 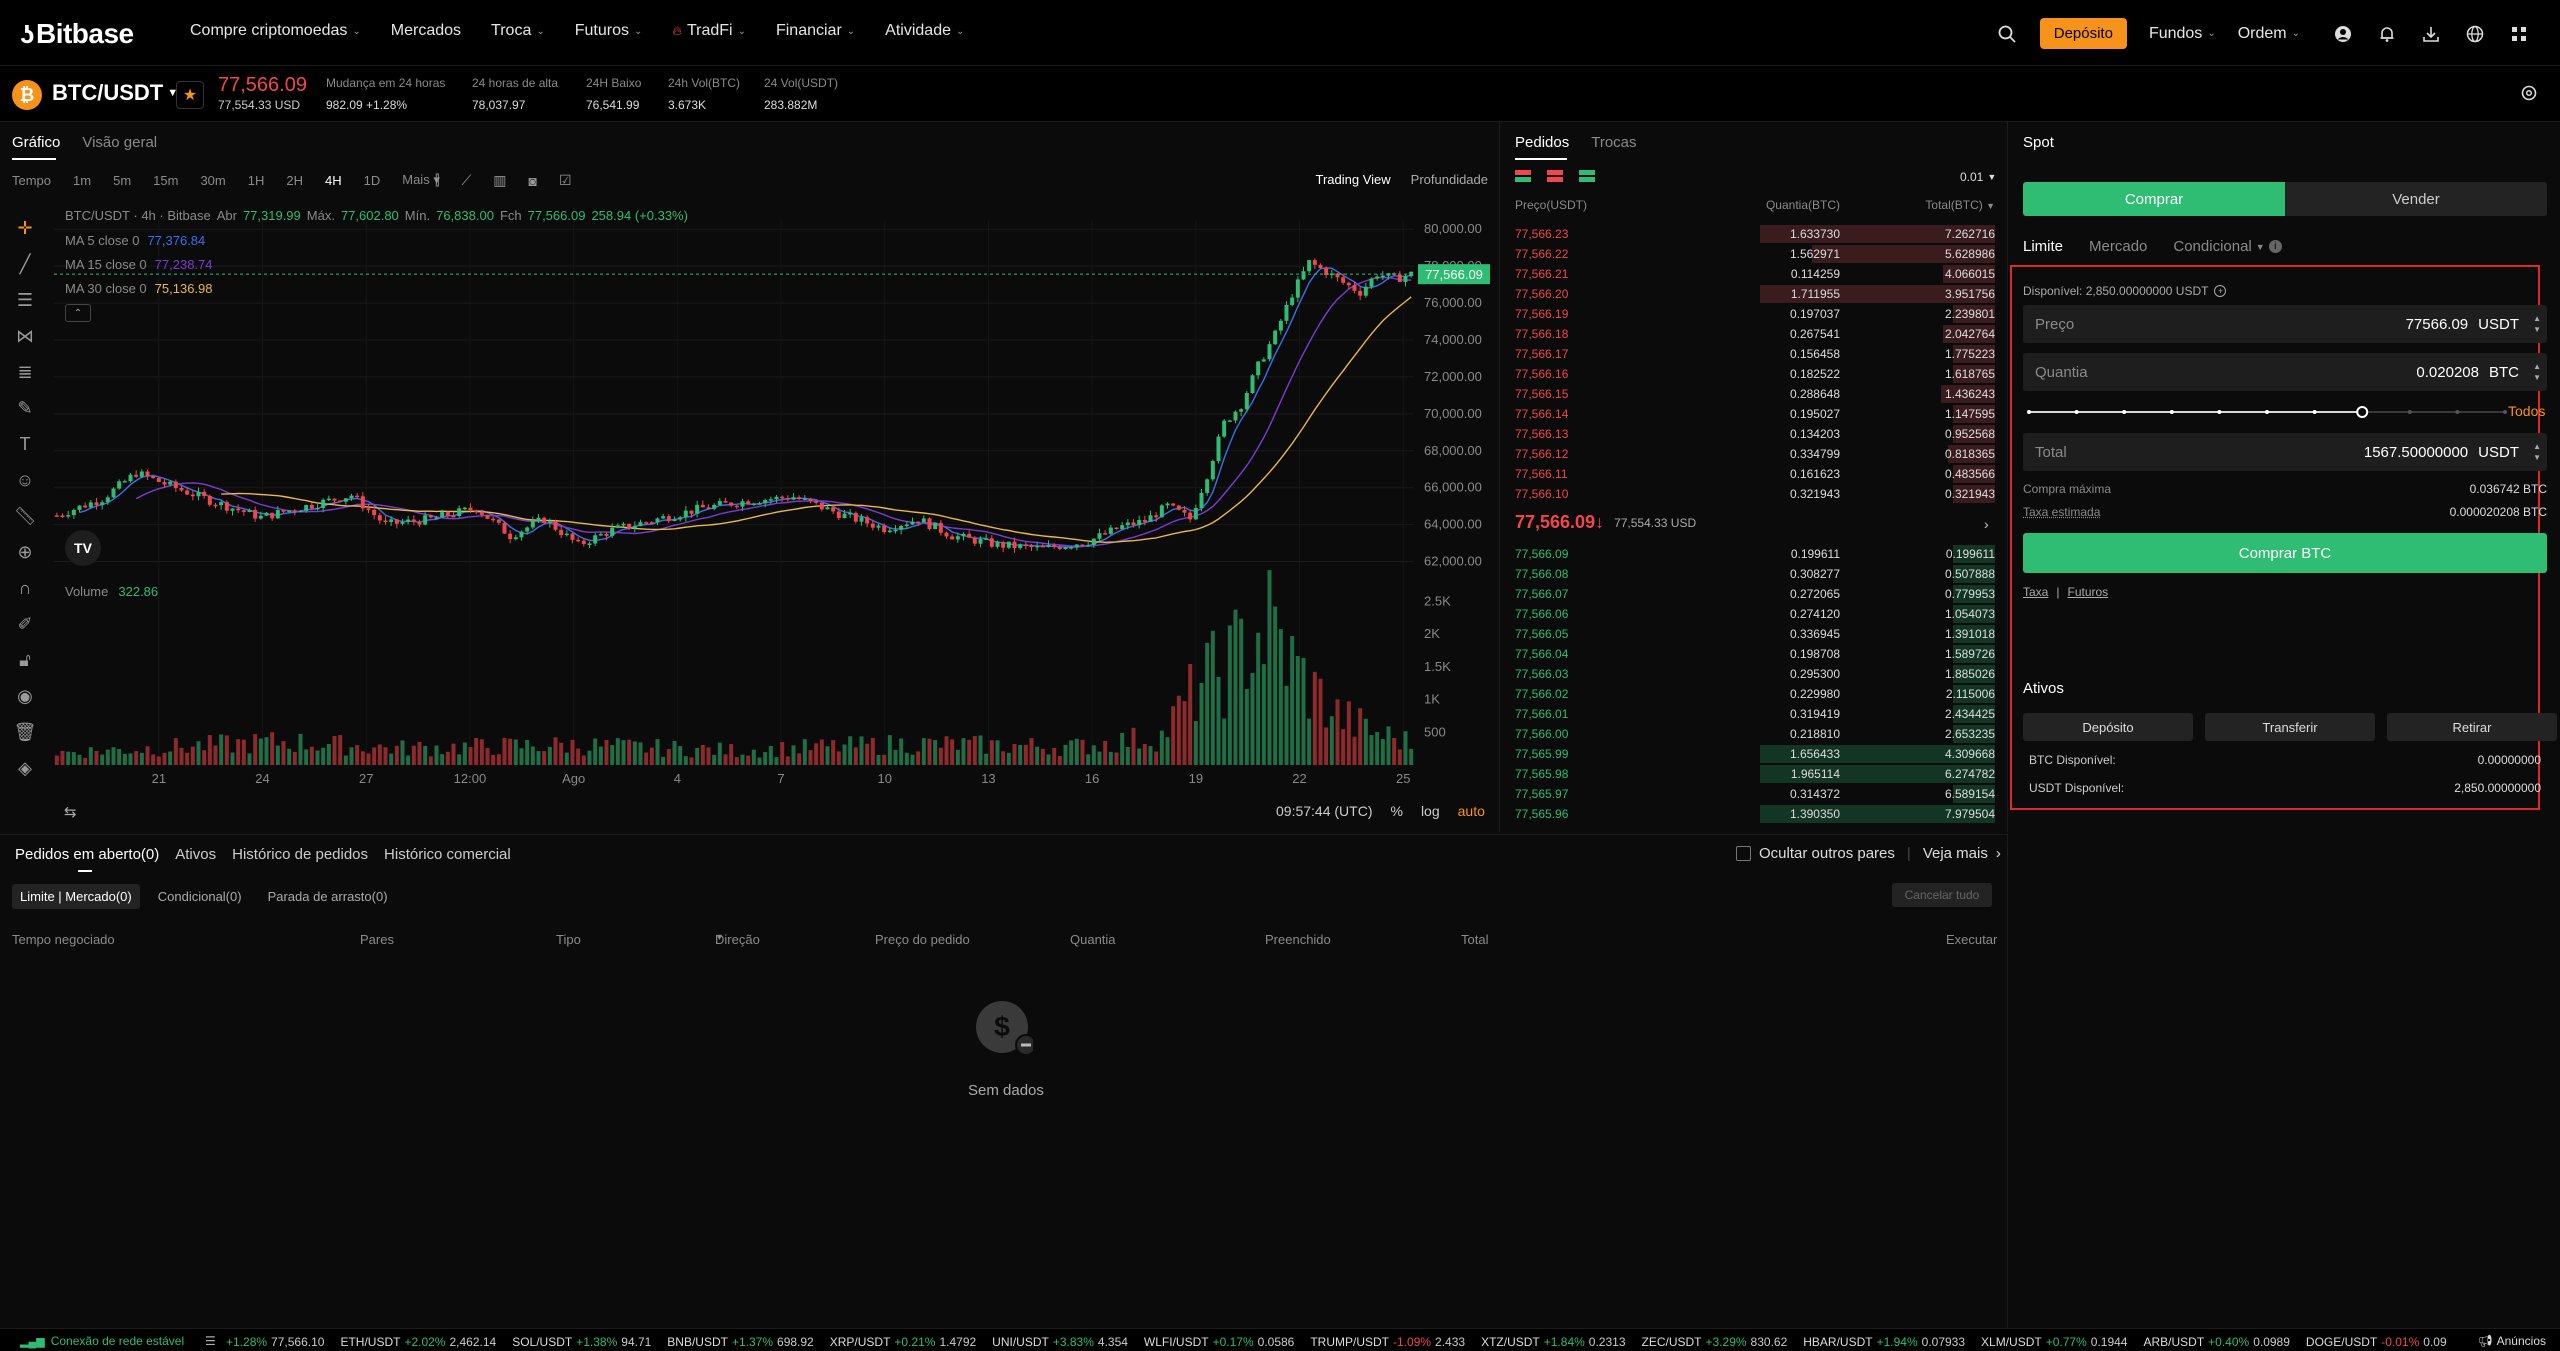 I want to click on tradingview-logo: TV, so click(x=83, y=548).